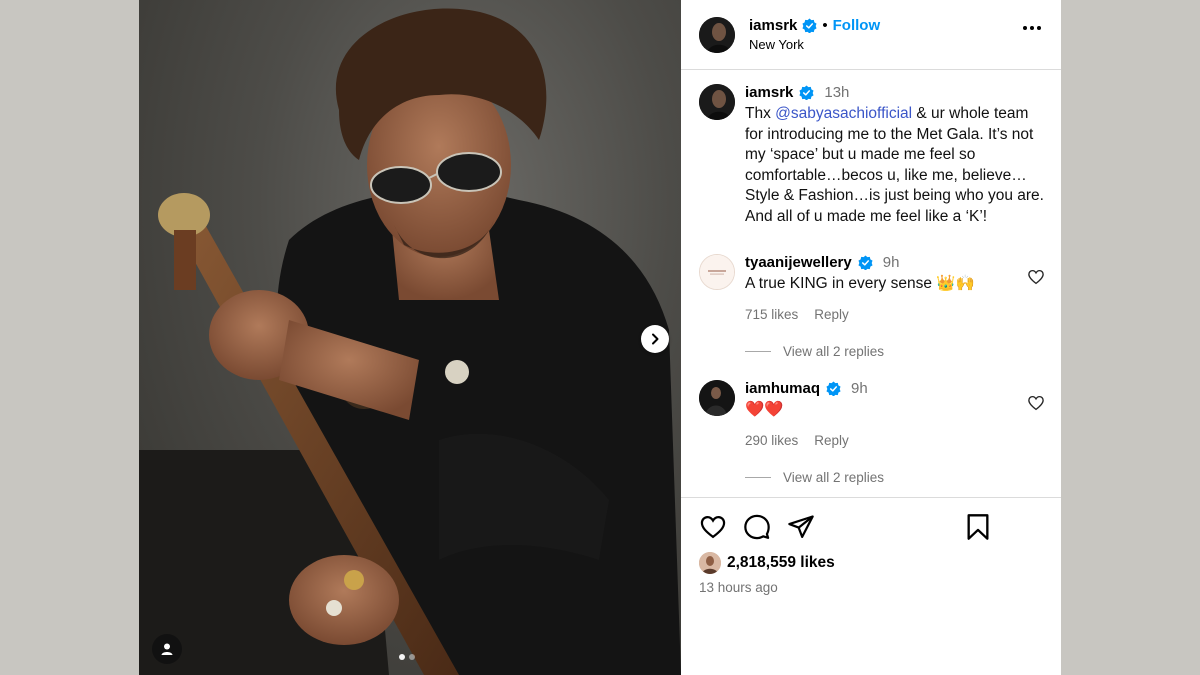  What do you see at coordinates (764, 409) in the screenshot?
I see `comment-text: ❤️❤️` at bounding box center [764, 409].